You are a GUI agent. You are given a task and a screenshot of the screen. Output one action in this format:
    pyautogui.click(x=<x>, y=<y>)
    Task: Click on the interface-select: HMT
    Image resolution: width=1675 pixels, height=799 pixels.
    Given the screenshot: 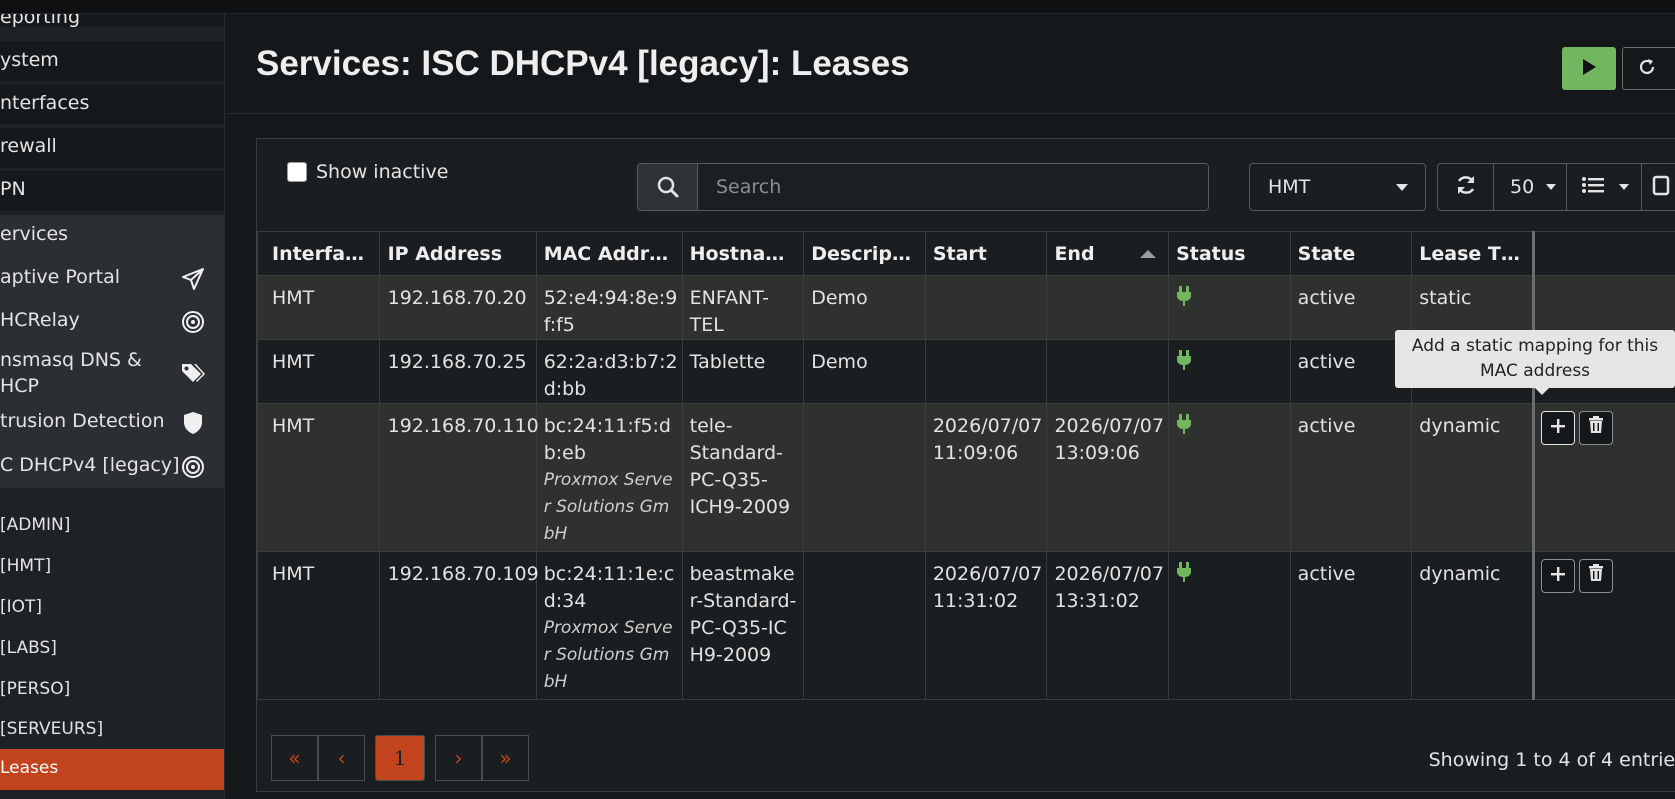 What is the action you would take?
    pyautogui.click(x=1337, y=187)
    